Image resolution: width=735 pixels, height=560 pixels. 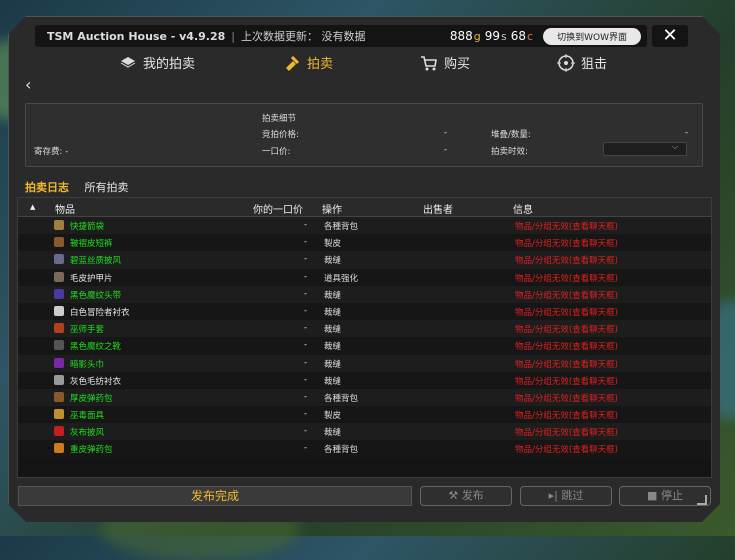 I want to click on tab-auction: 拍卖, so click(x=308, y=62).